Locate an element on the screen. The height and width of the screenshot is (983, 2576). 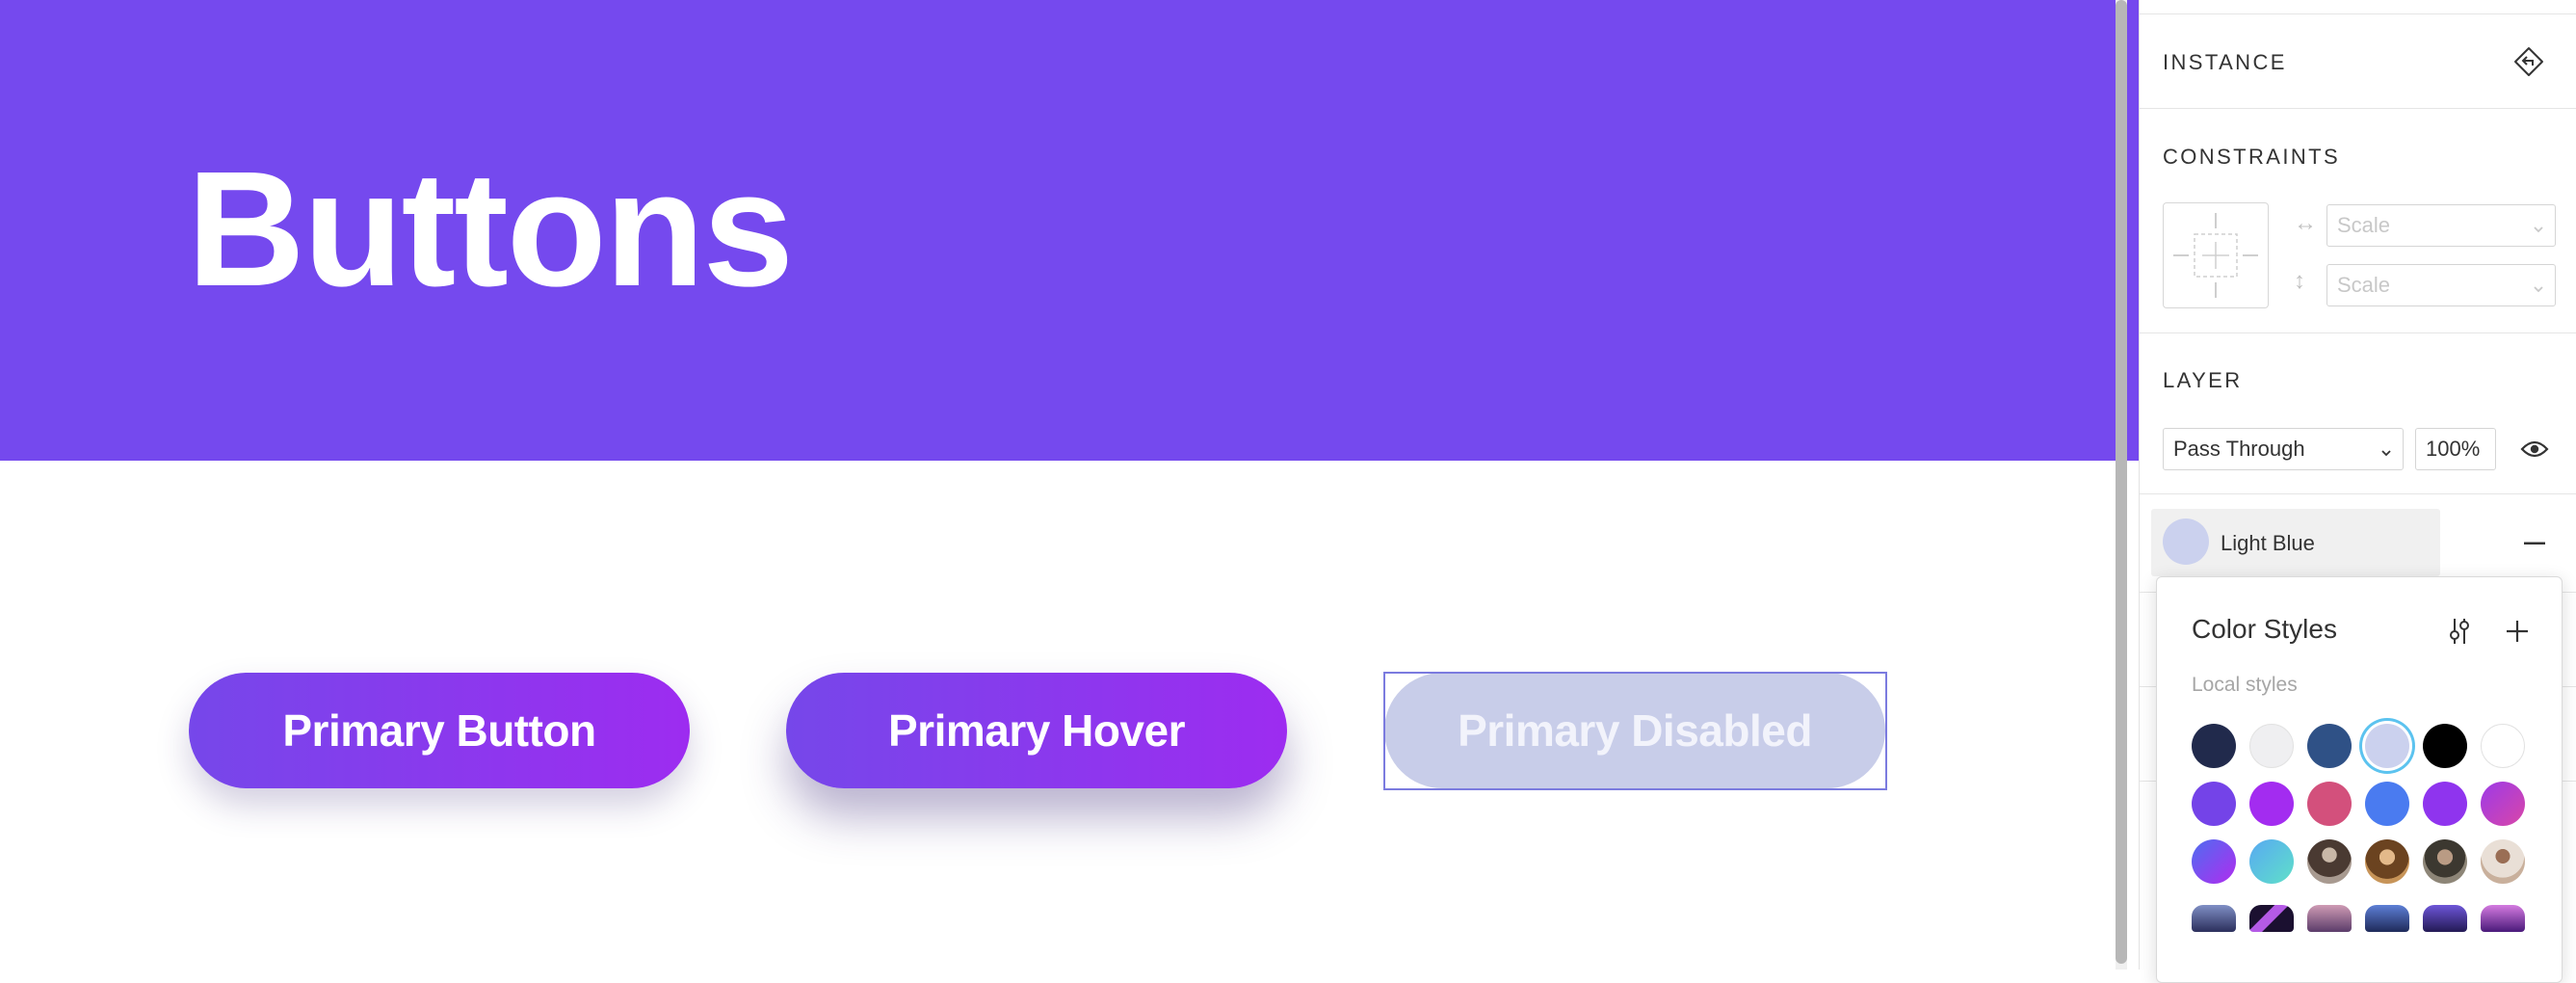
opacity-value: 100% is located at coordinates (2453, 449).